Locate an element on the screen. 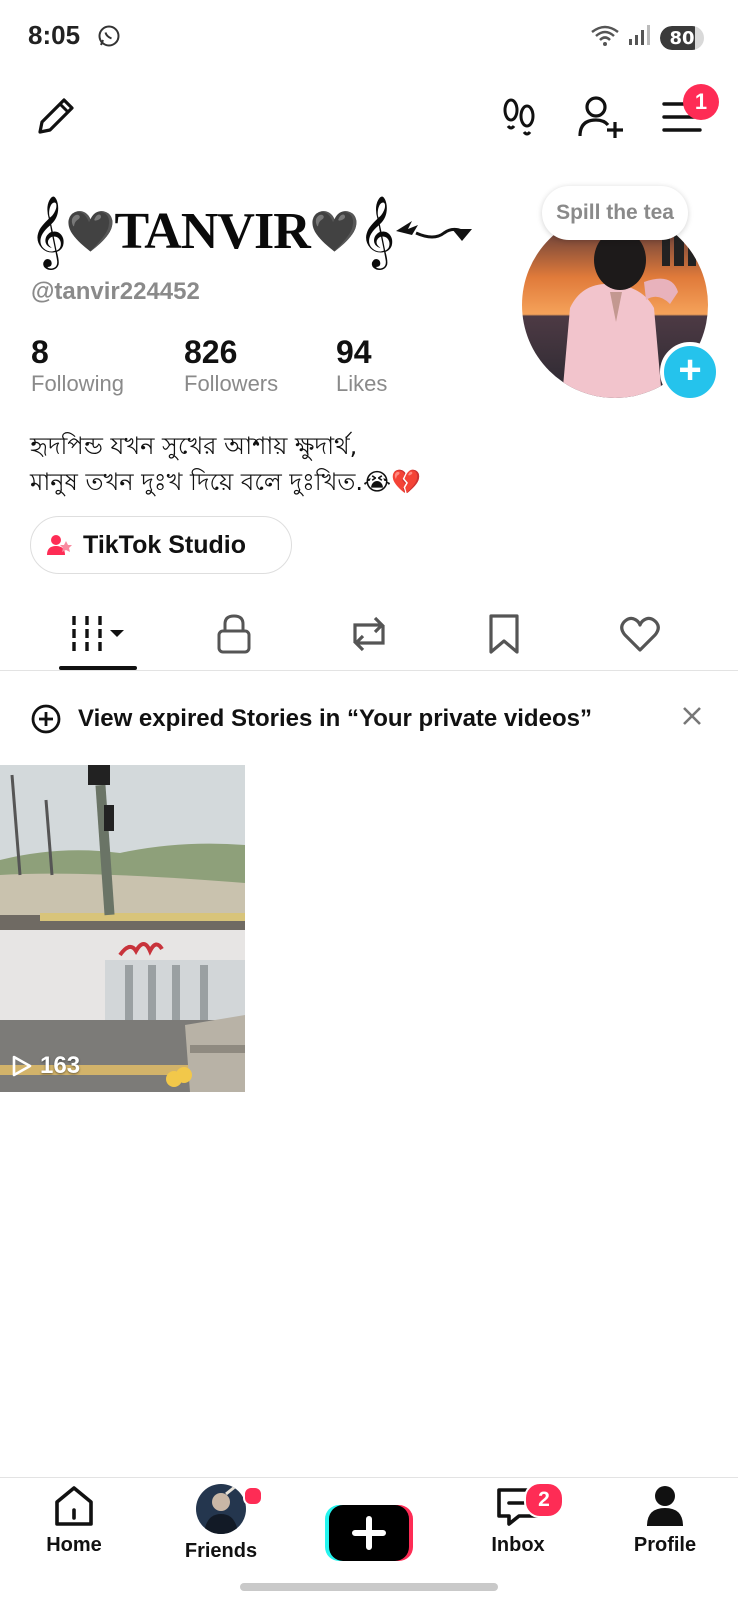 This screenshot has height=1600, width=738. story-plus-icon is located at coordinates (46, 719).